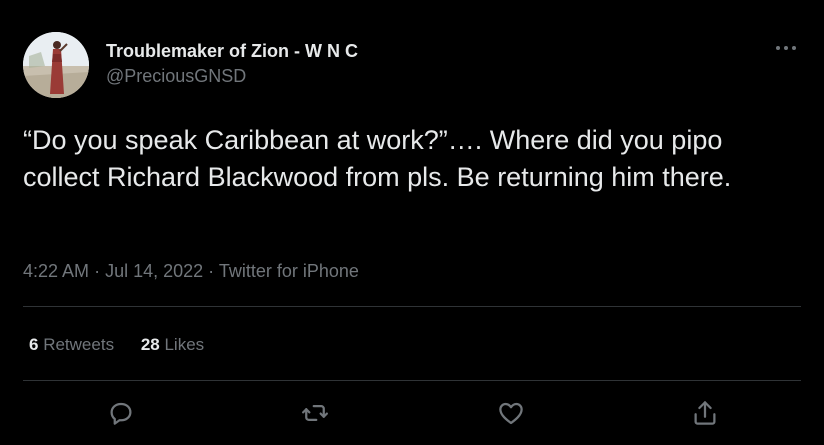 Image resolution: width=824 pixels, height=445 pixels. Describe the element at coordinates (154, 271) in the screenshot. I see `tweet-date: Jul 14, 2022` at that location.